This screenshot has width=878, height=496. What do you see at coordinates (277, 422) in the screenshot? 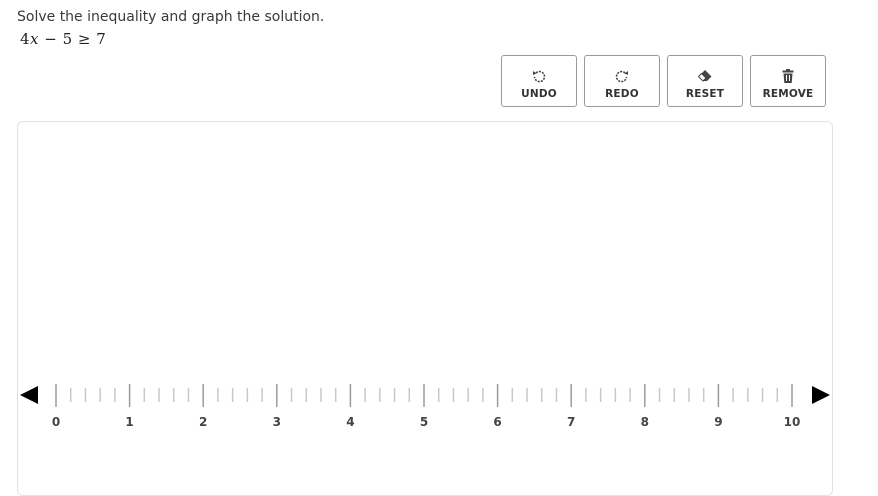
I see `tick-label: 3` at bounding box center [277, 422].